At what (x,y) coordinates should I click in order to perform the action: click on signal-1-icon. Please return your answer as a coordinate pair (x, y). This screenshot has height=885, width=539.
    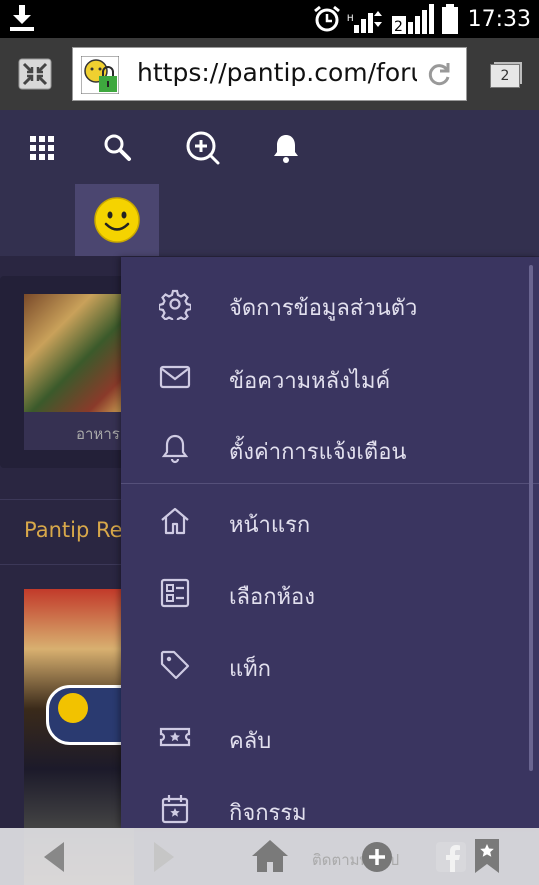
    Looking at the image, I should click on (367, 22).